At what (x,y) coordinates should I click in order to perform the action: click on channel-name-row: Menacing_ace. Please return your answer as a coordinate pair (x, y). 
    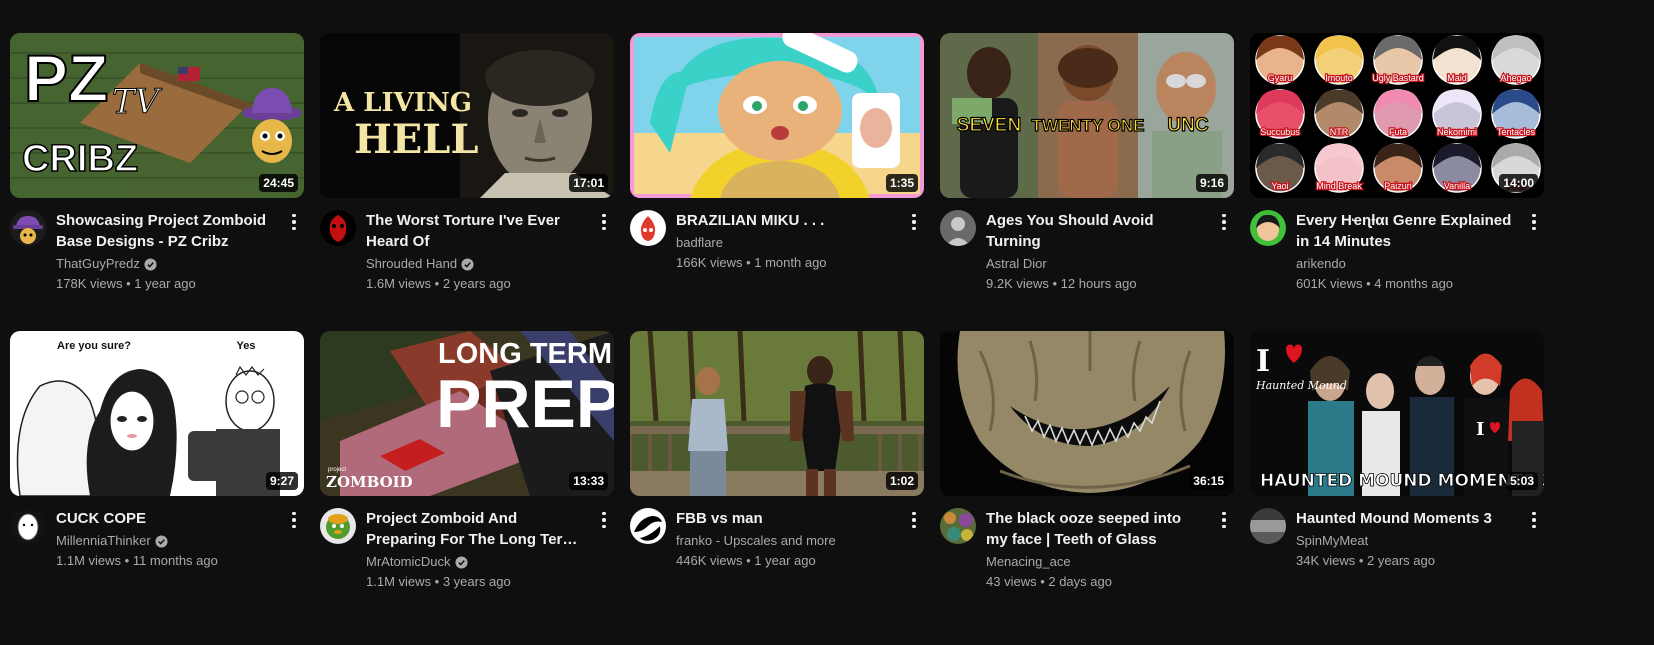
    Looking at the image, I should click on (1096, 562).